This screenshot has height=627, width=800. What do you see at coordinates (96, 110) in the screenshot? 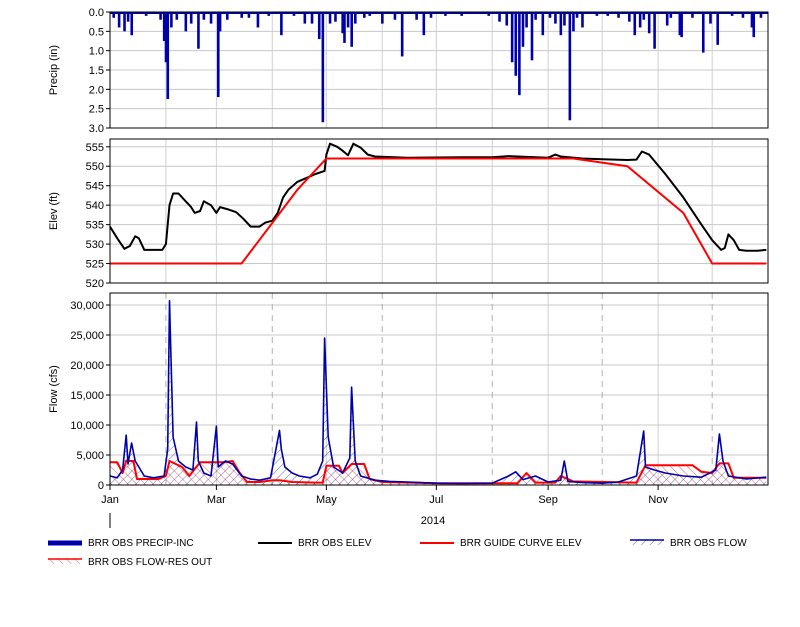
I see `y-tick-label: 2.5` at bounding box center [96, 110].